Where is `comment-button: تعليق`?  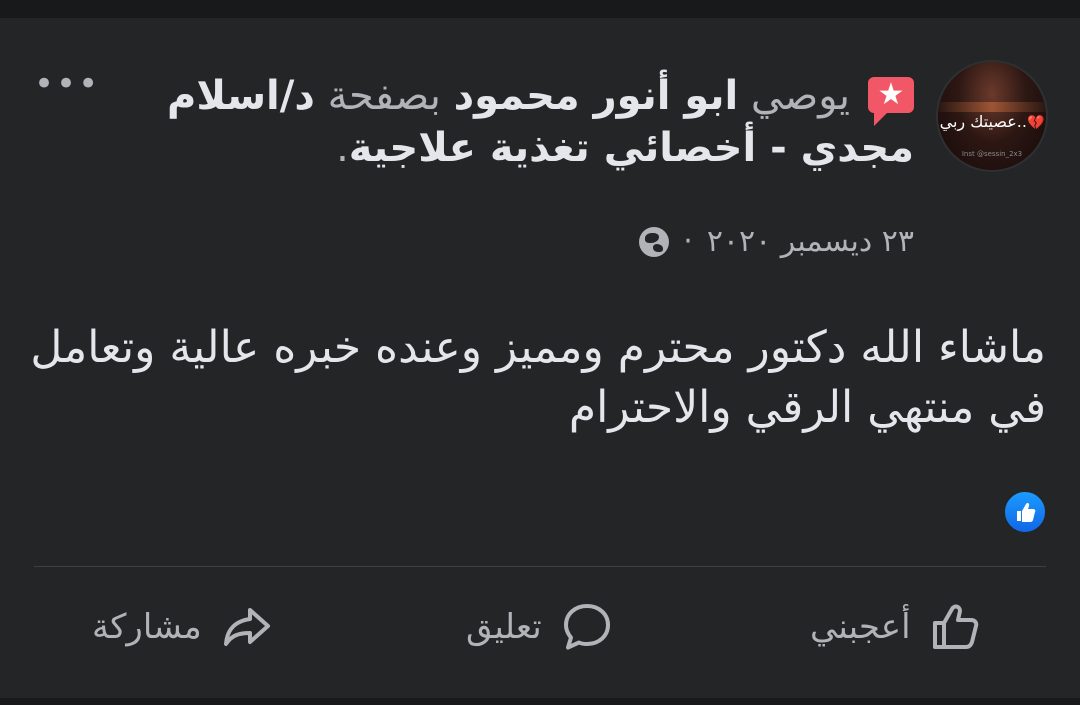
comment-button: تعليق is located at coordinates (540, 627).